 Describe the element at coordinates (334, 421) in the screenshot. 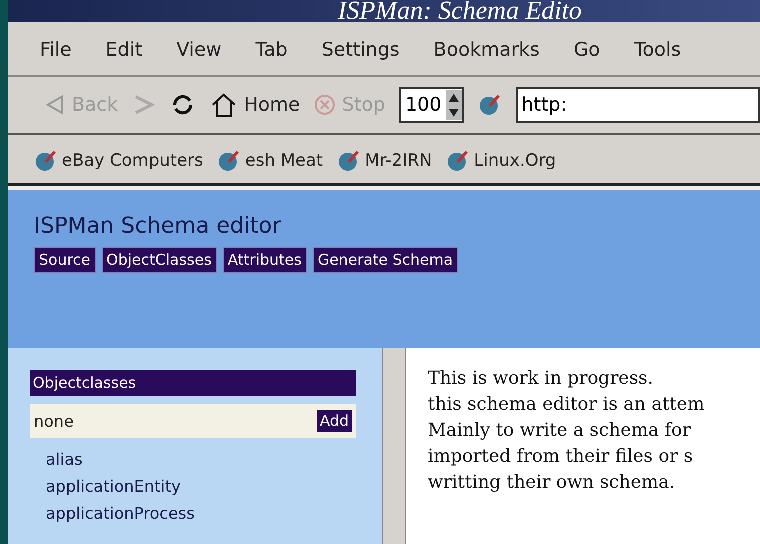

I see `add-button: Add` at that location.